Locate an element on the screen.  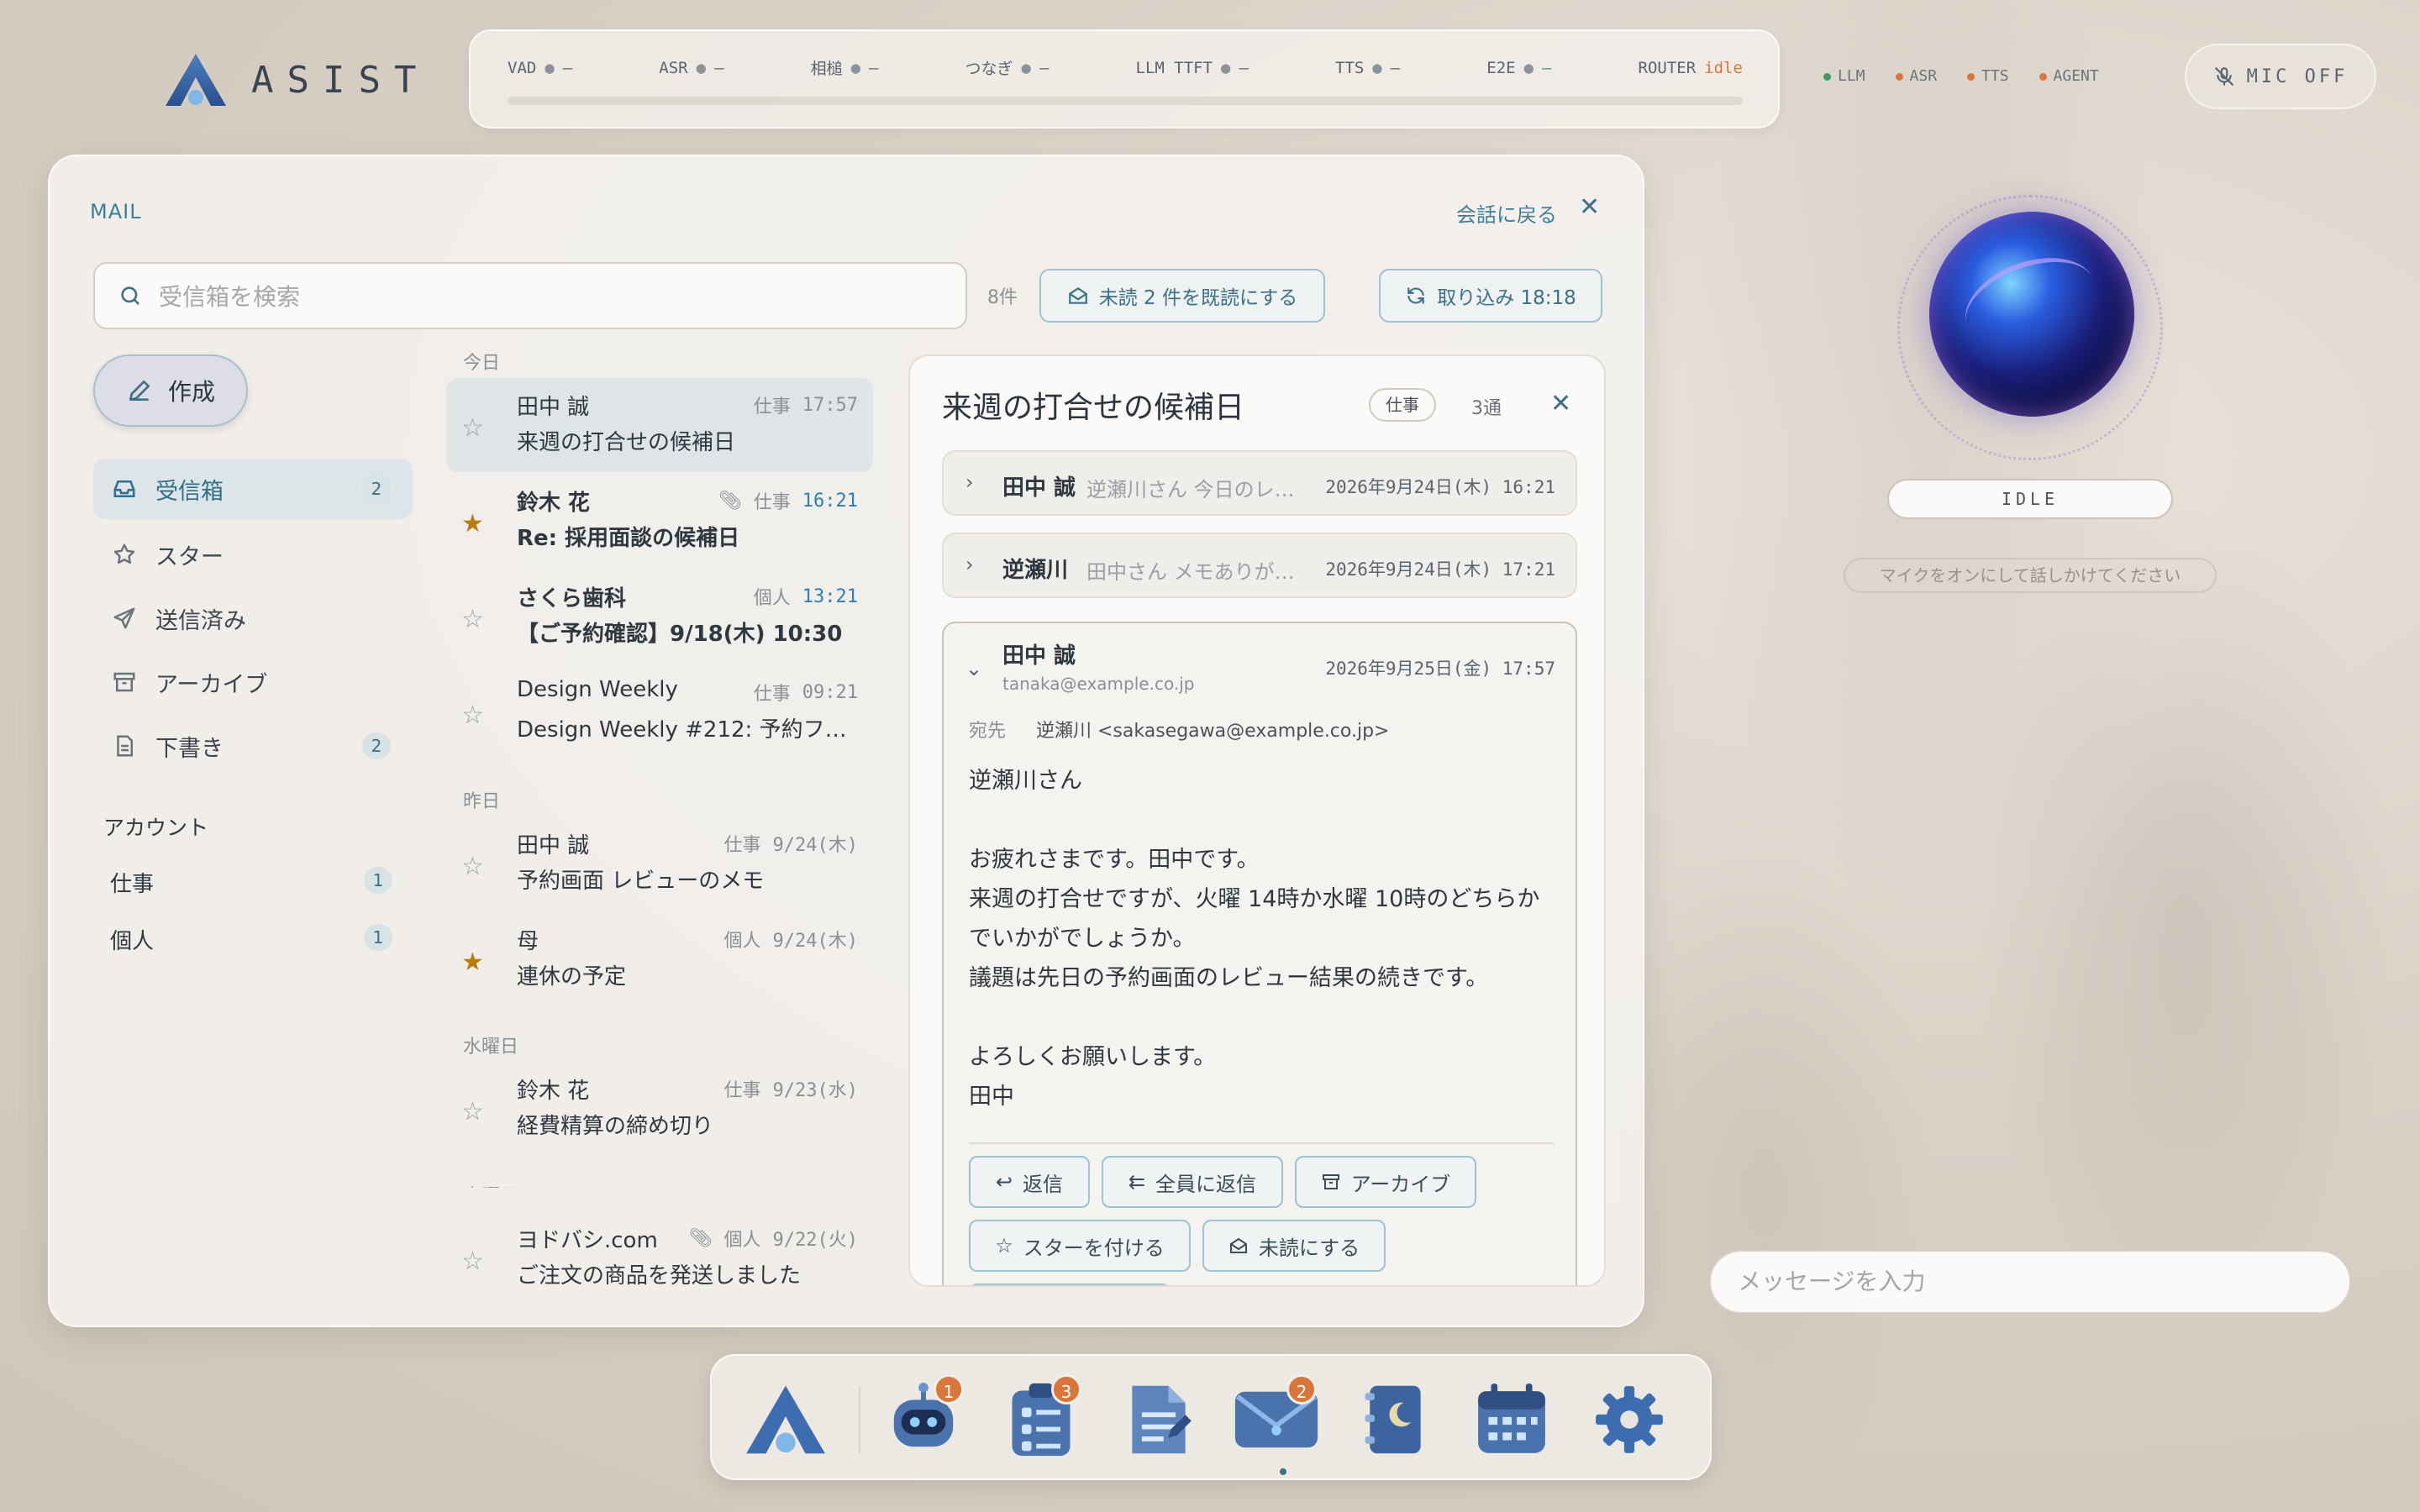
assistant-hint: マイクをオンにして話しかけてください is located at coordinates (2031, 575).